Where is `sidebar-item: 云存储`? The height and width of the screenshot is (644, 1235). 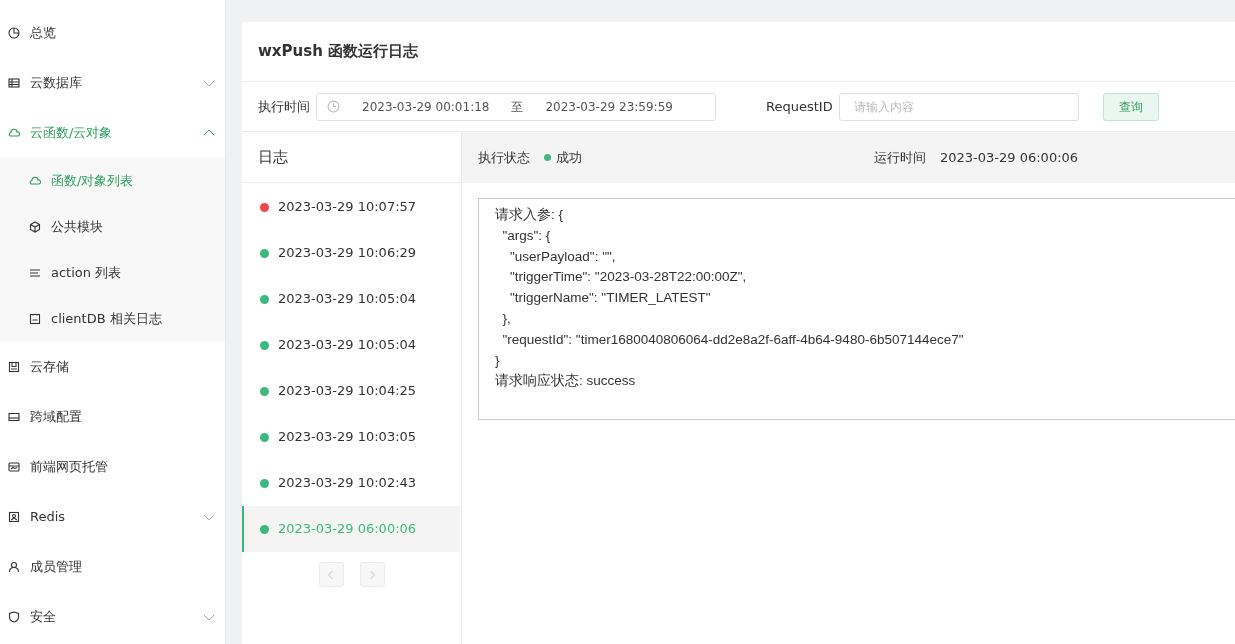
sidebar-item: 云存储 is located at coordinates (112, 367).